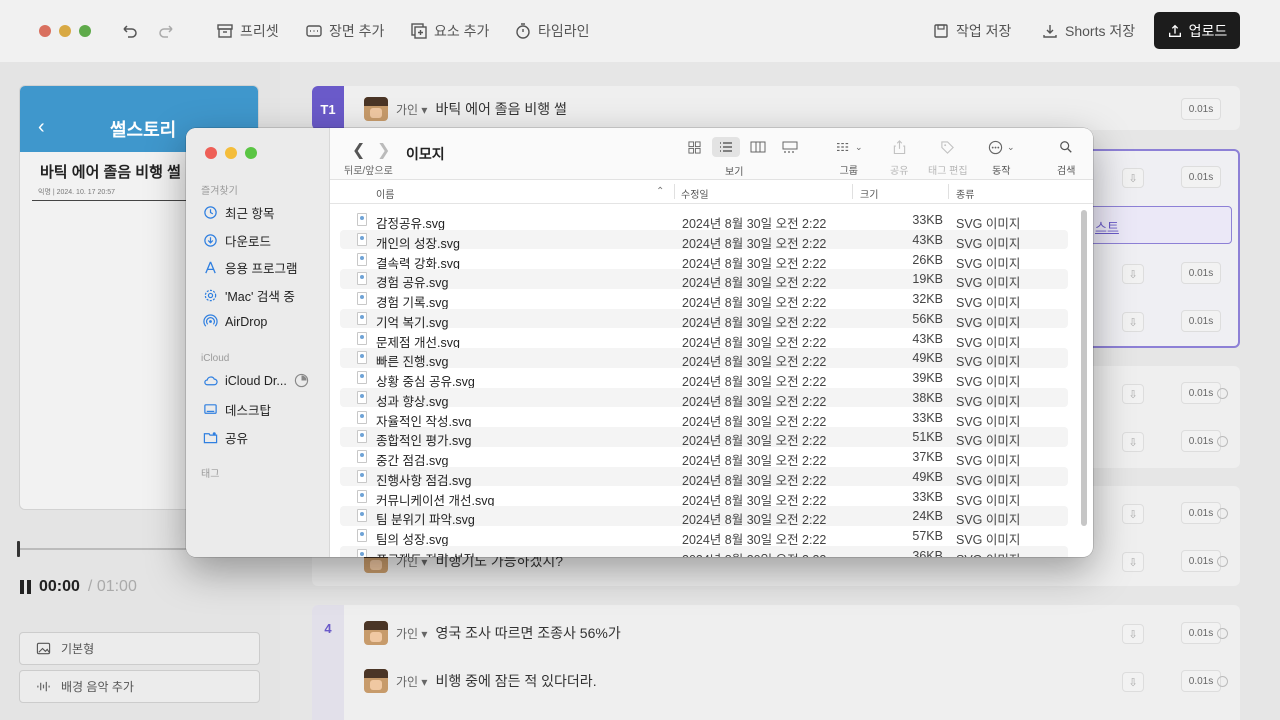 The width and height of the screenshot is (1280, 720). Describe the element at coordinates (704, 220) in the screenshot. I see `file-row: 감정공유.svg 2024년 8월 30일 오전 2:22 33KB SVG 이미지` at that location.